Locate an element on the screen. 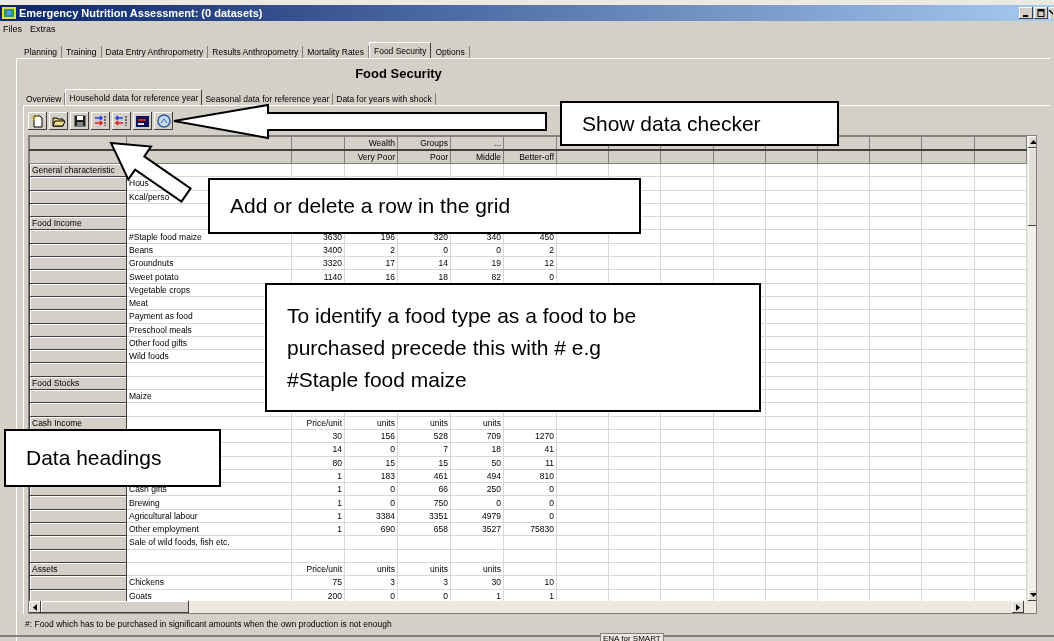  column-group-header: Groups is located at coordinates (434, 143).